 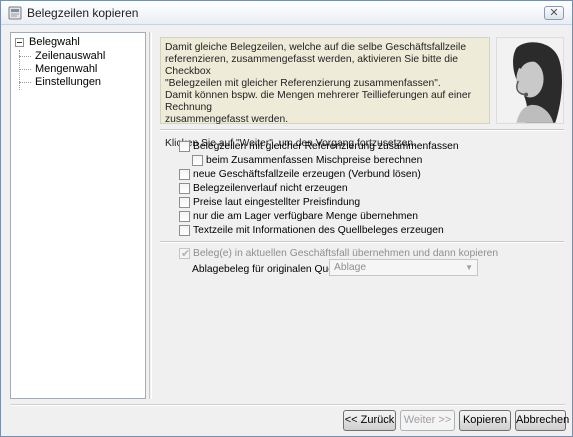 What do you see at coordinates (227, 119) in the screenshot?
I see `info-line: zusammengefasst werden.` at bounding box center [227, 119].